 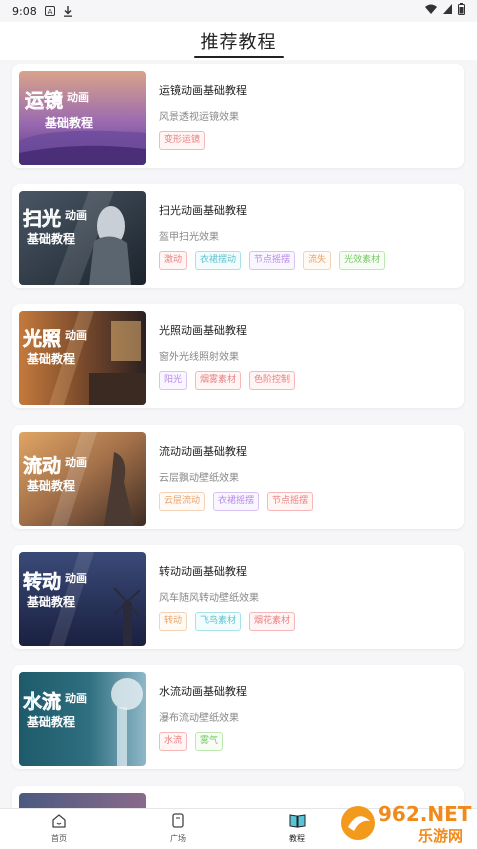 What do you see at coordinates (272, 621) in the screenshot?
I see `tag: 烟花素材` at bounding box center [272, 621].